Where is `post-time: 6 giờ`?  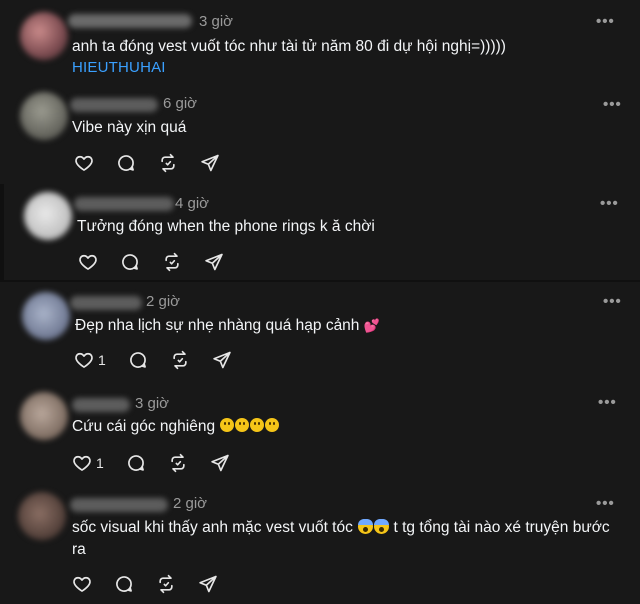 post-time: 6 giờ is located at coordinates (180, 103).